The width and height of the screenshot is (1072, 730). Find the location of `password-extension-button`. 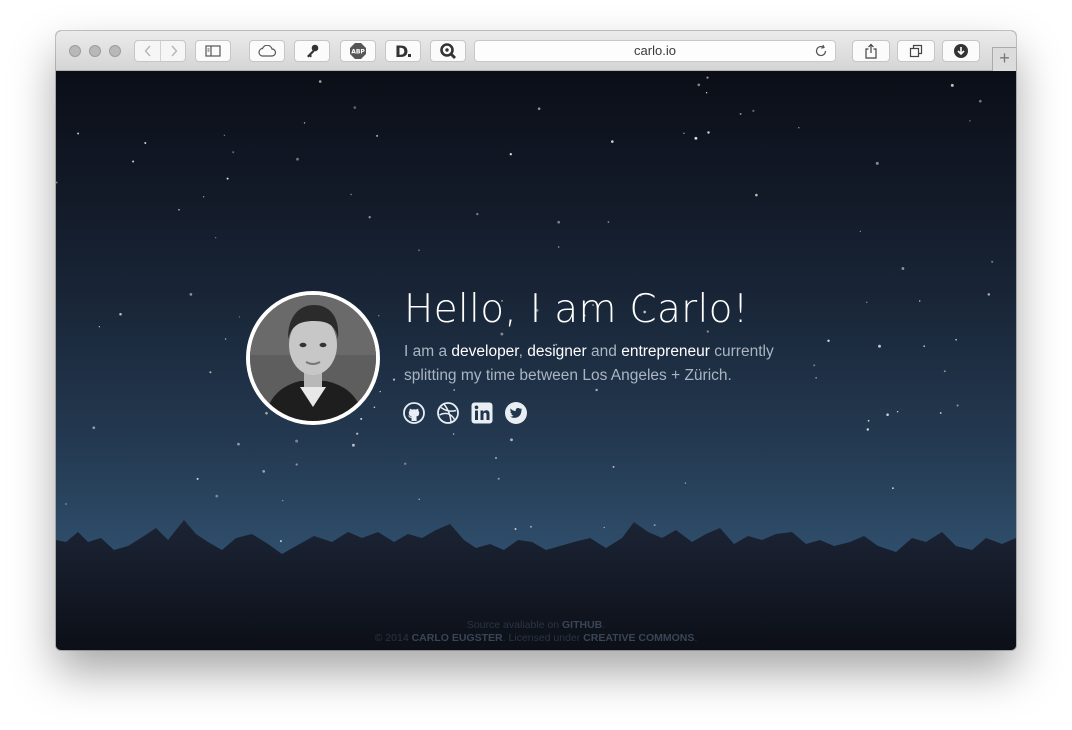

password-extension-button is located at coordinates (312, 51).